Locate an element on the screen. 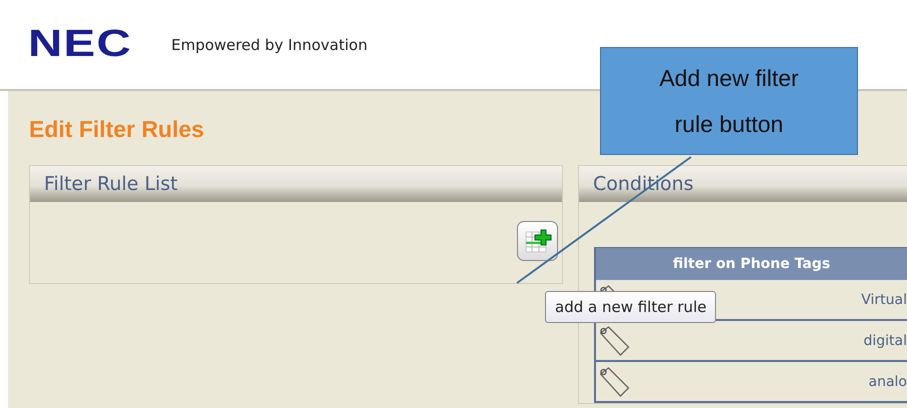 The width and height of the screenshot is (907, 408). panel-title: Filter Rule List is located at coordinates (111, 184).